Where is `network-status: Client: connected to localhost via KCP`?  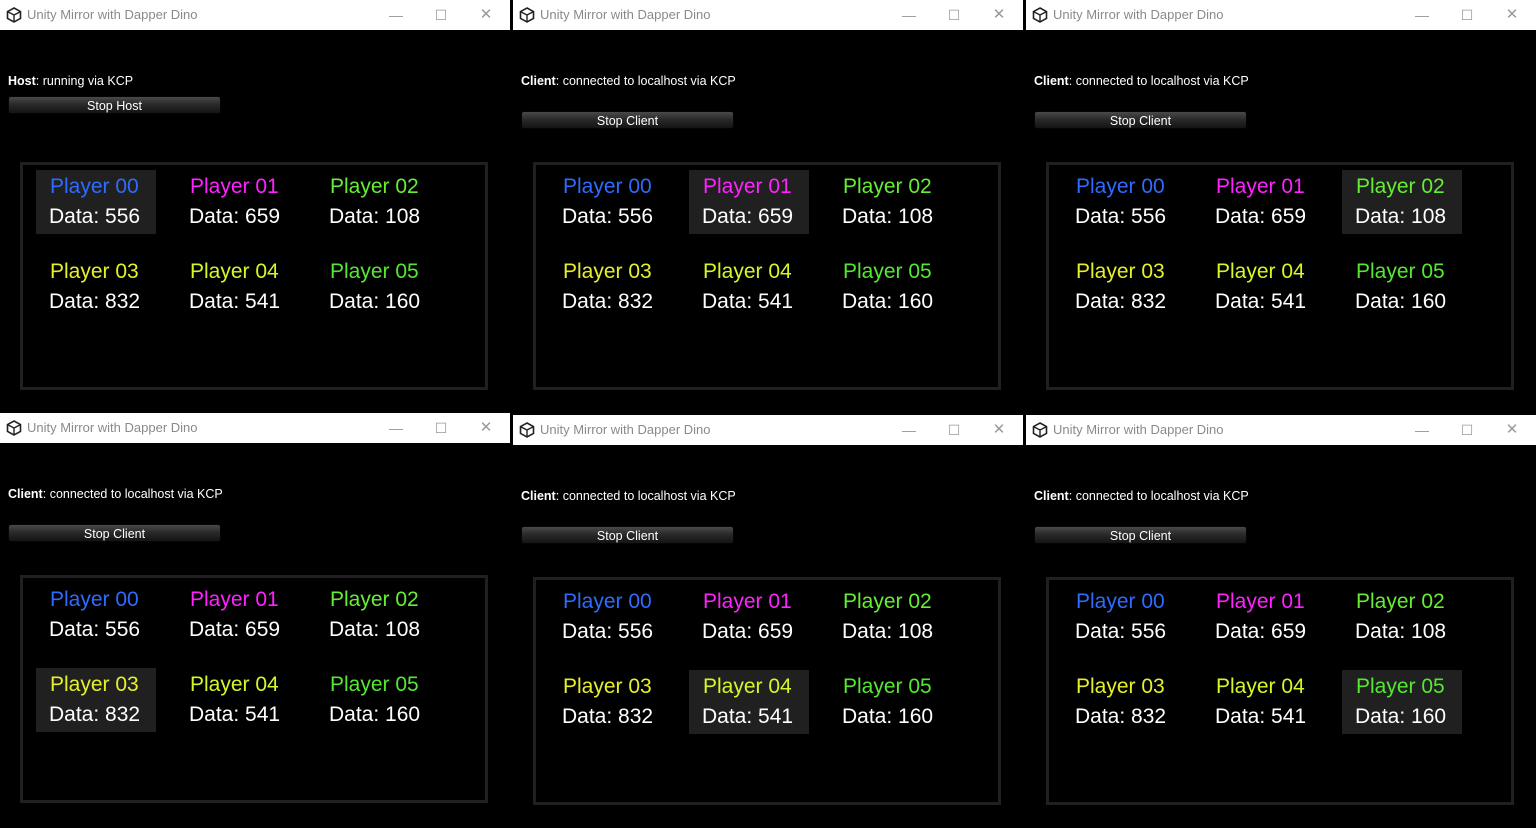
network-status: Client: connected to localhost via KCP is located at coordinates (115, 494).